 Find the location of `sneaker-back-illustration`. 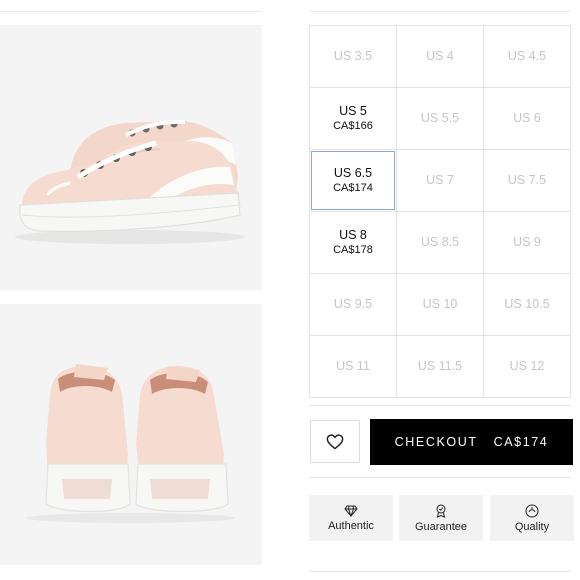

sneaker-back-illustration is located at coordinates (130, 443).